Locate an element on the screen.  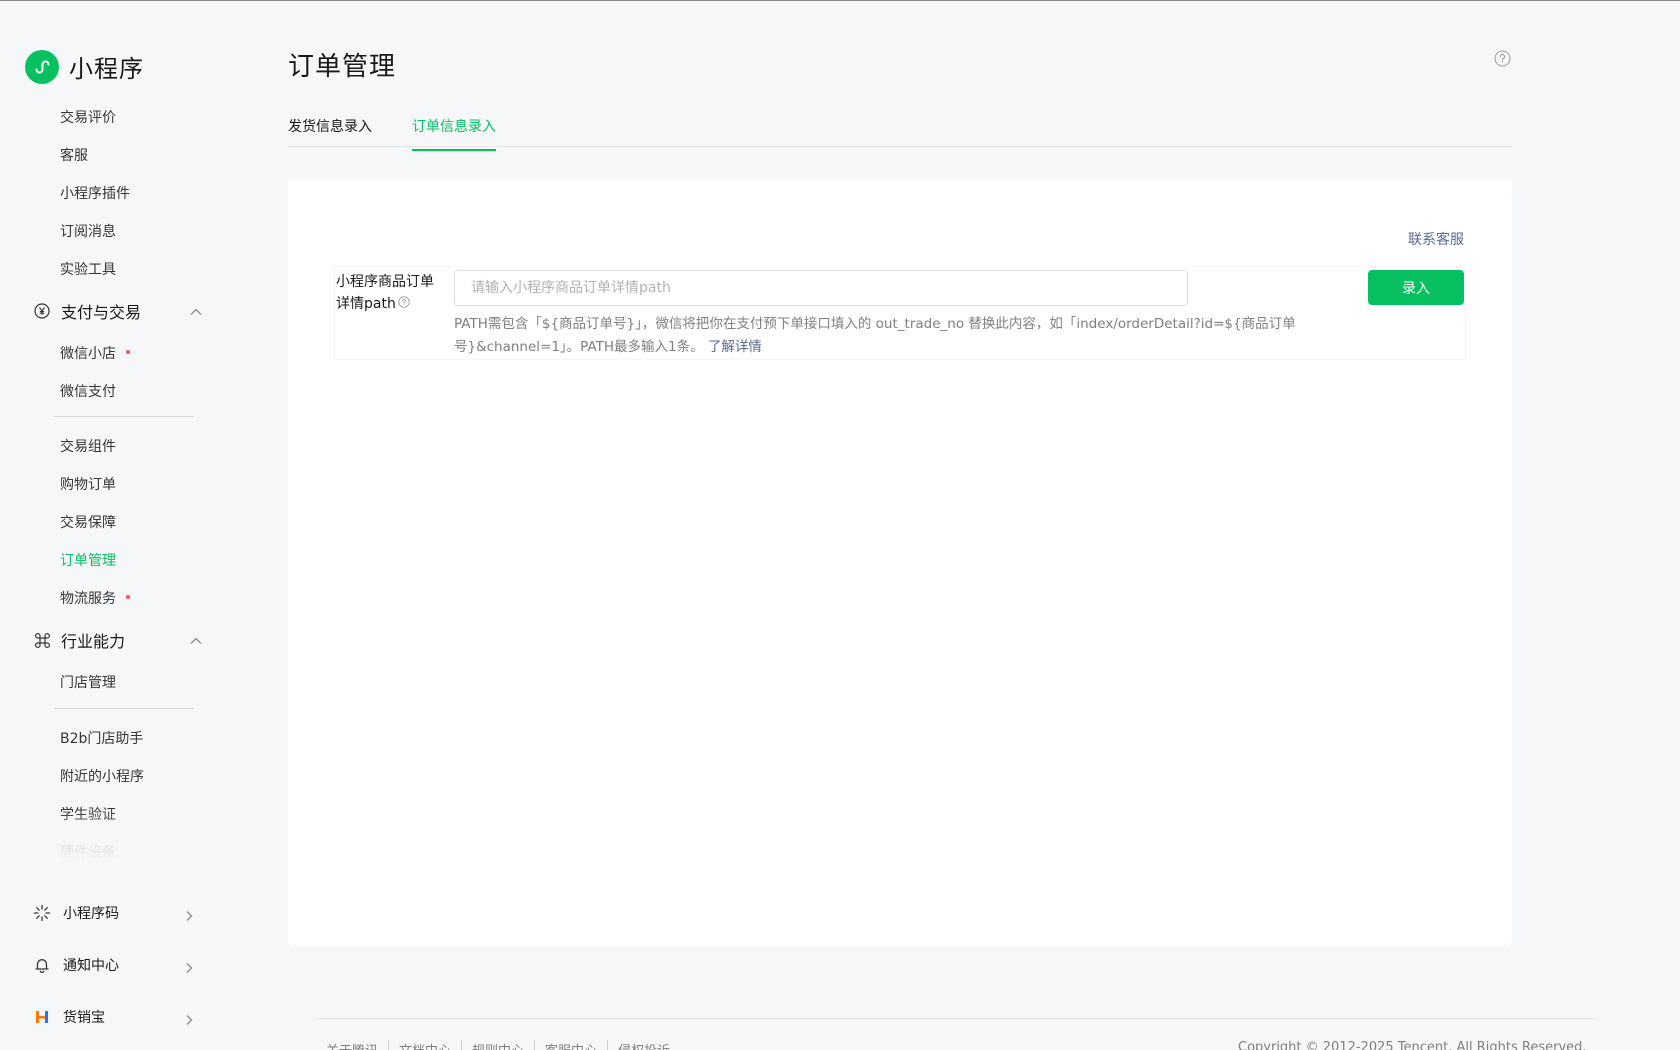
scroll-fade-overlay is located at coordinates (116, 836).